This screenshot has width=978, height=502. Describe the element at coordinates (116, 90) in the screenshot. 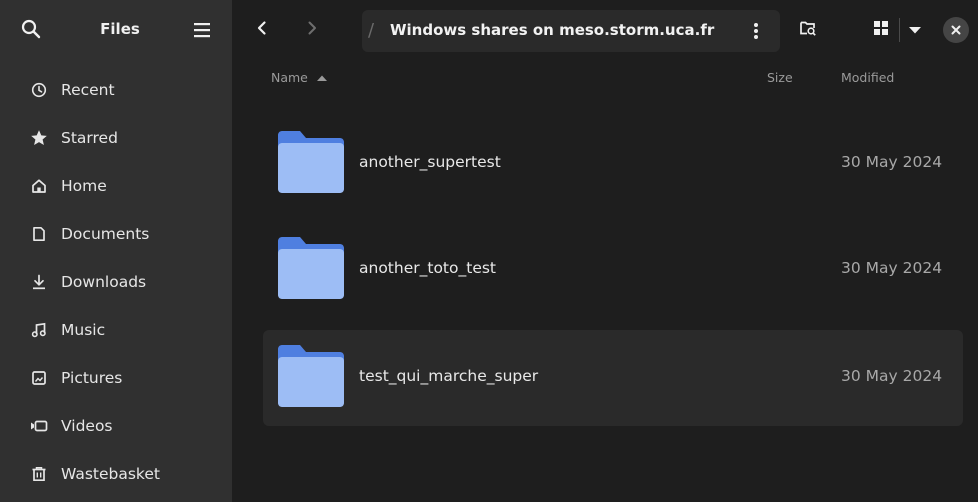

I see `sidebar-item-recent: Recent` at that location.